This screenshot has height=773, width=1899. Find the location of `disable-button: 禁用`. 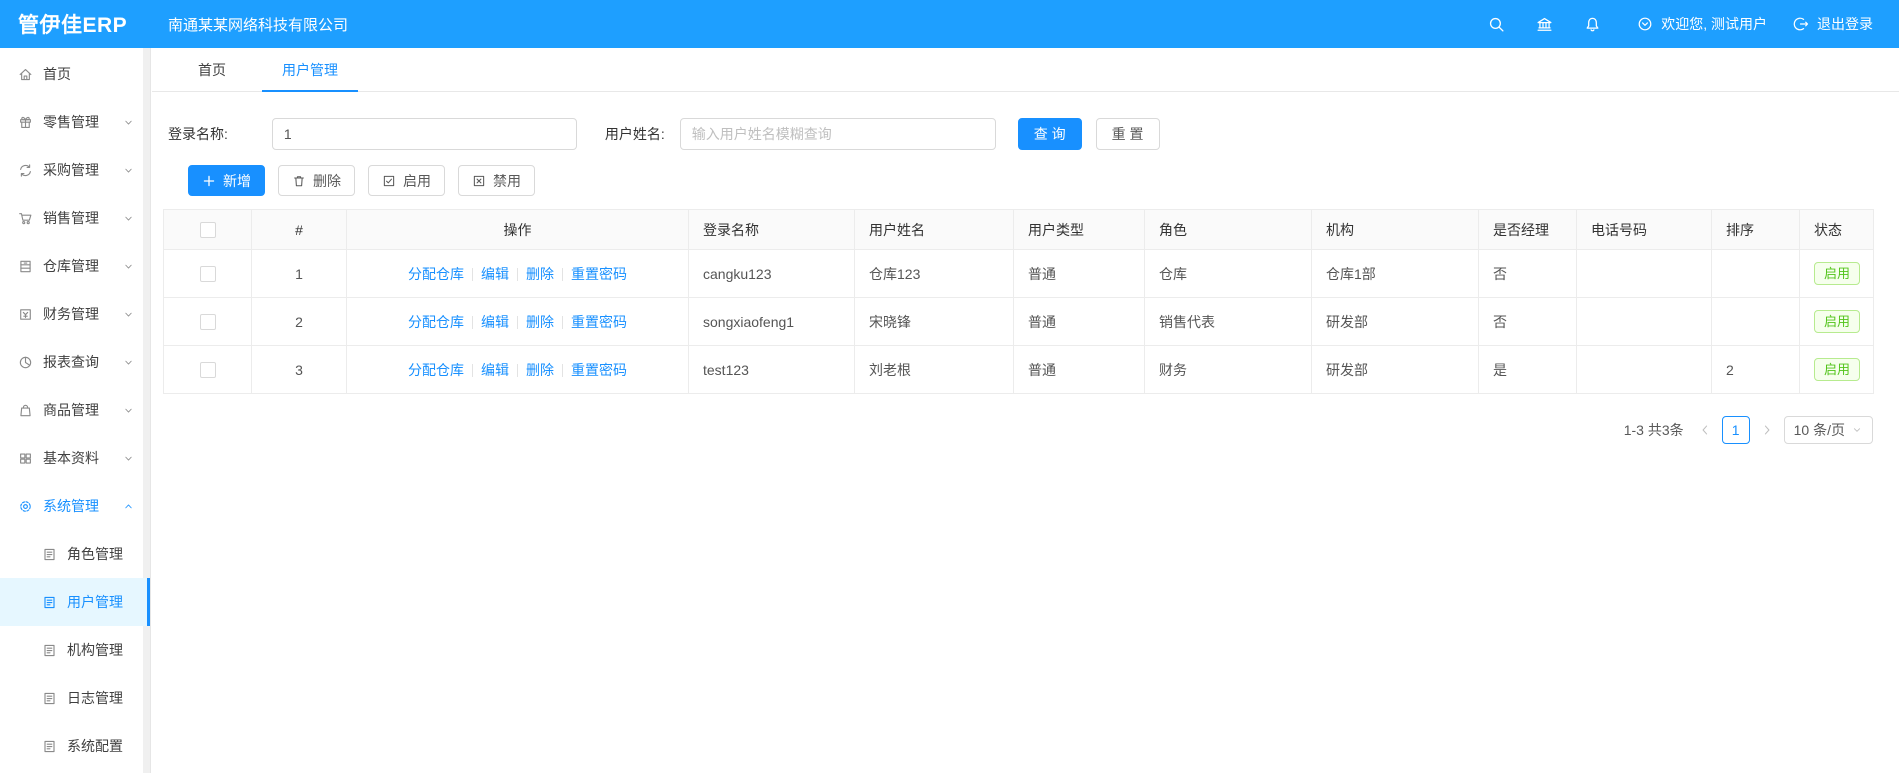

disable-button: 禁用 is located at coordinates (496, 180).